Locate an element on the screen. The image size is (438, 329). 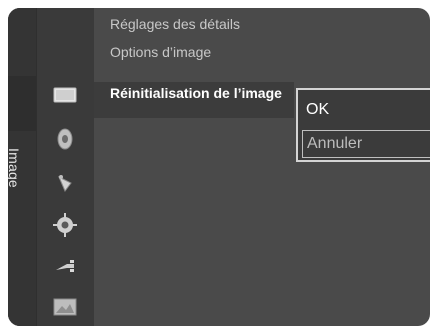
menu-item-picture-reset: Réinitialisation de l’image is located at coordinates (196, 93).